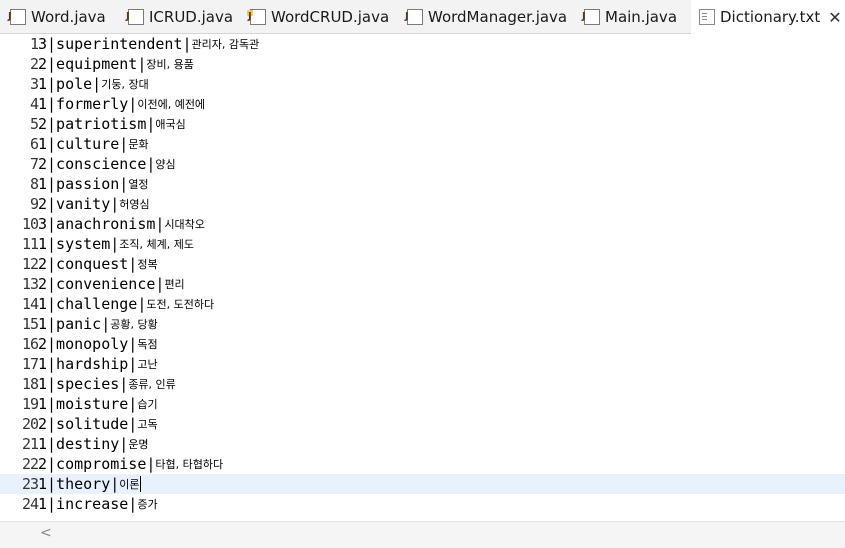  I want to click on text-line: 24 1|increase| 증가, so click(422, 504).